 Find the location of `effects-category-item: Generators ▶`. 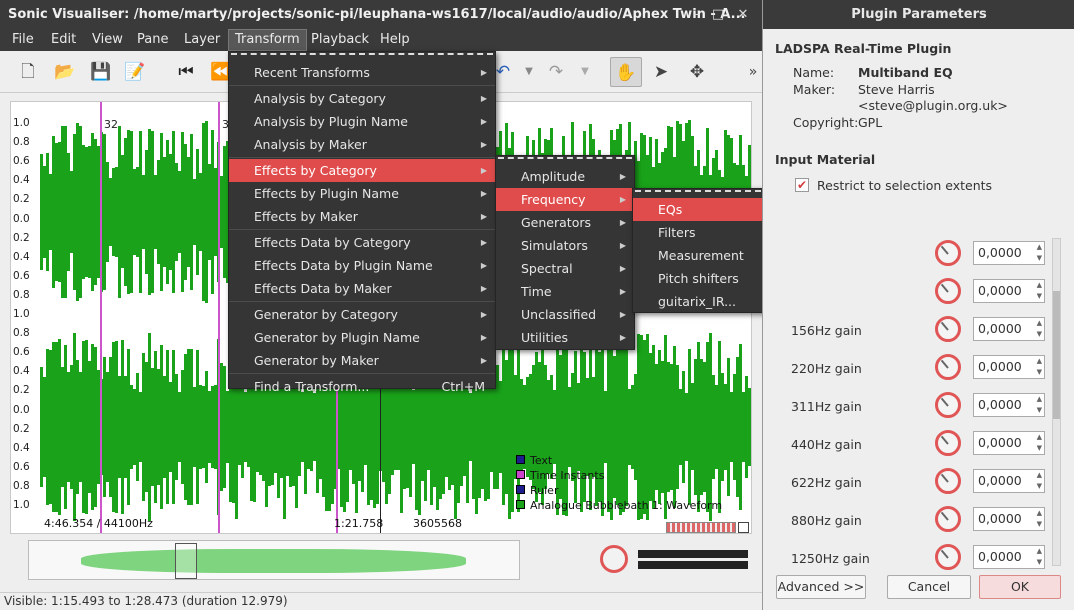

effects-category-item: Generators ▶ is located at coordinates (565, 222).